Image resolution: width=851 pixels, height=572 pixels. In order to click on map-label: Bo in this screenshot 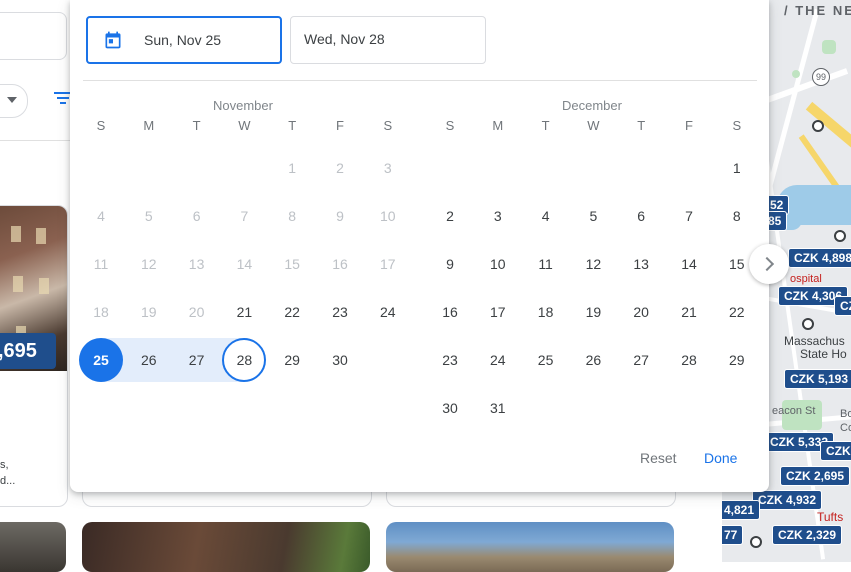, I will do `click(845, 414)`.